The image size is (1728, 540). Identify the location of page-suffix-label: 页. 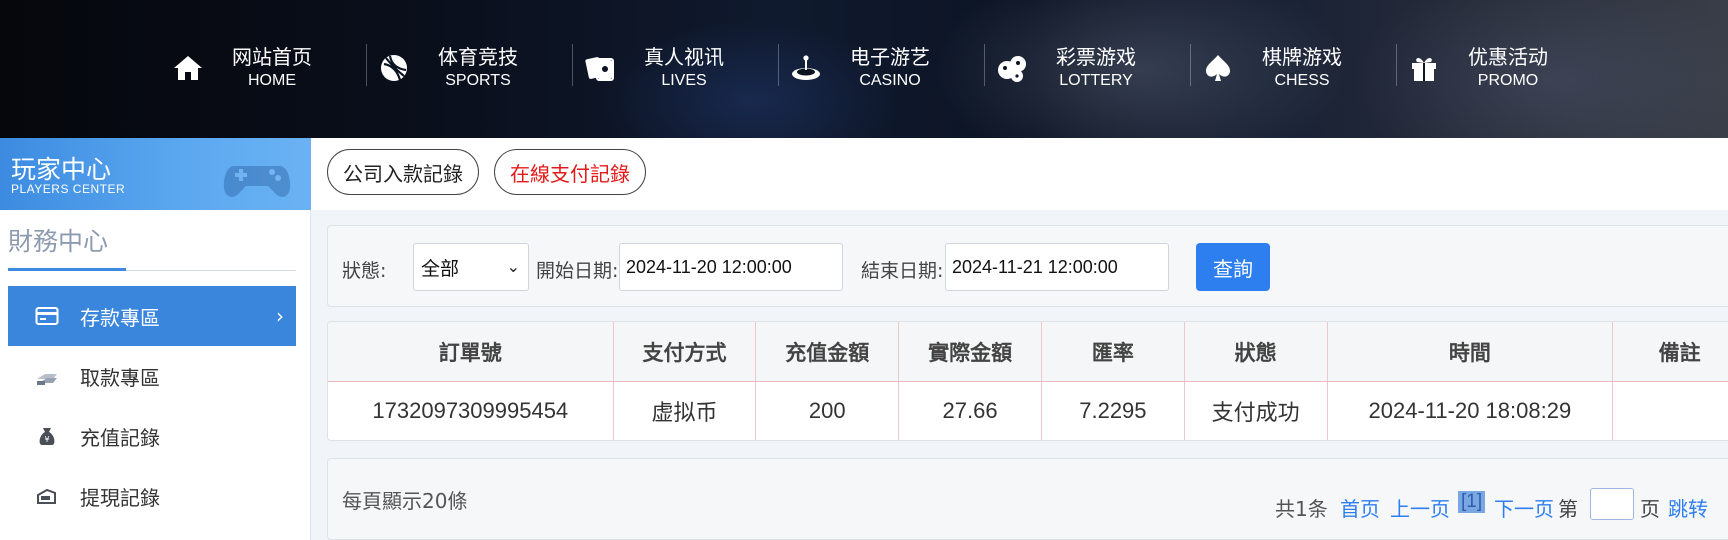
(1650, 509).